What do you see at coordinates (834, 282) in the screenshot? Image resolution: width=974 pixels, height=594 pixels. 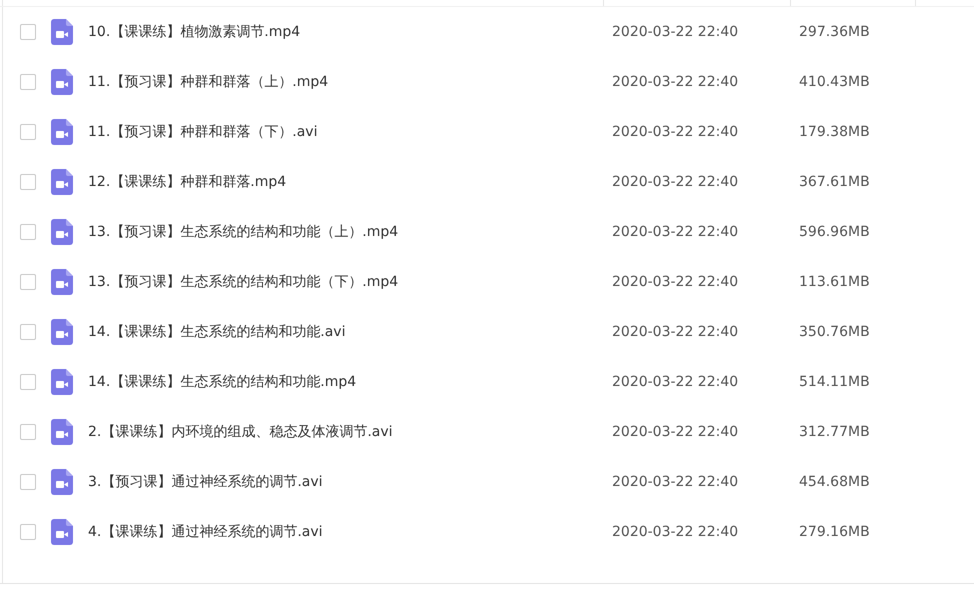 I see `file-size: 113.61MB` at bounding box center [834, 282].